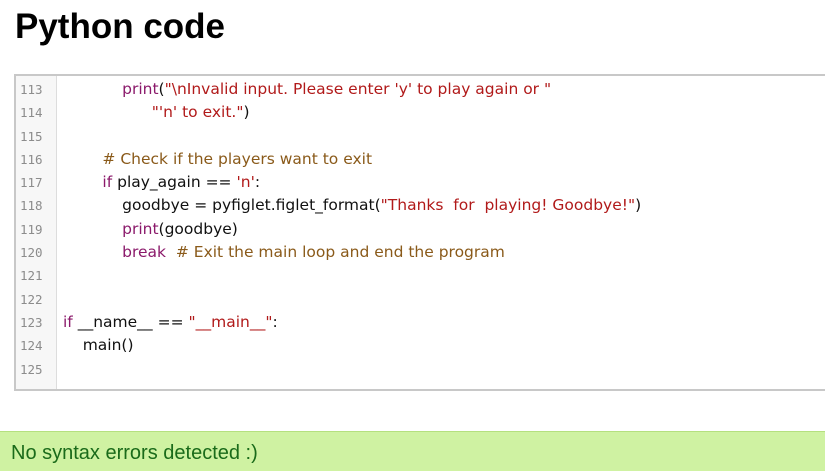 The height and width of the screenshot is (471, 825). I want to click on line-number: 114, so click(31, 113).